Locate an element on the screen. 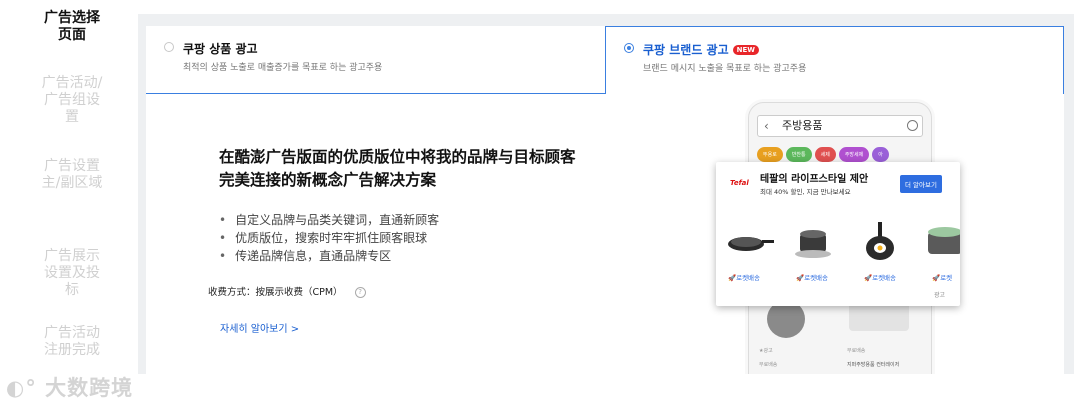 Image resolution: width=1080 pixels, height=404 pixels. mock-chip: 세제 is located at coordinates (825, 154).